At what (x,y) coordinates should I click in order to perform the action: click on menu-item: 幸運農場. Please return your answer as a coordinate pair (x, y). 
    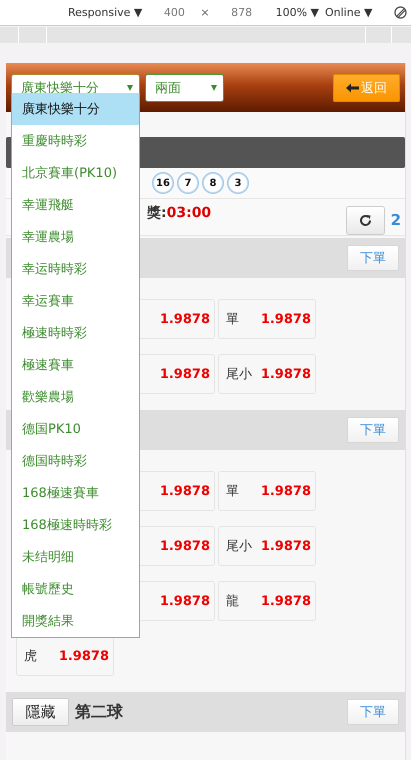
    Looking at the image, I should click on (75, 237).